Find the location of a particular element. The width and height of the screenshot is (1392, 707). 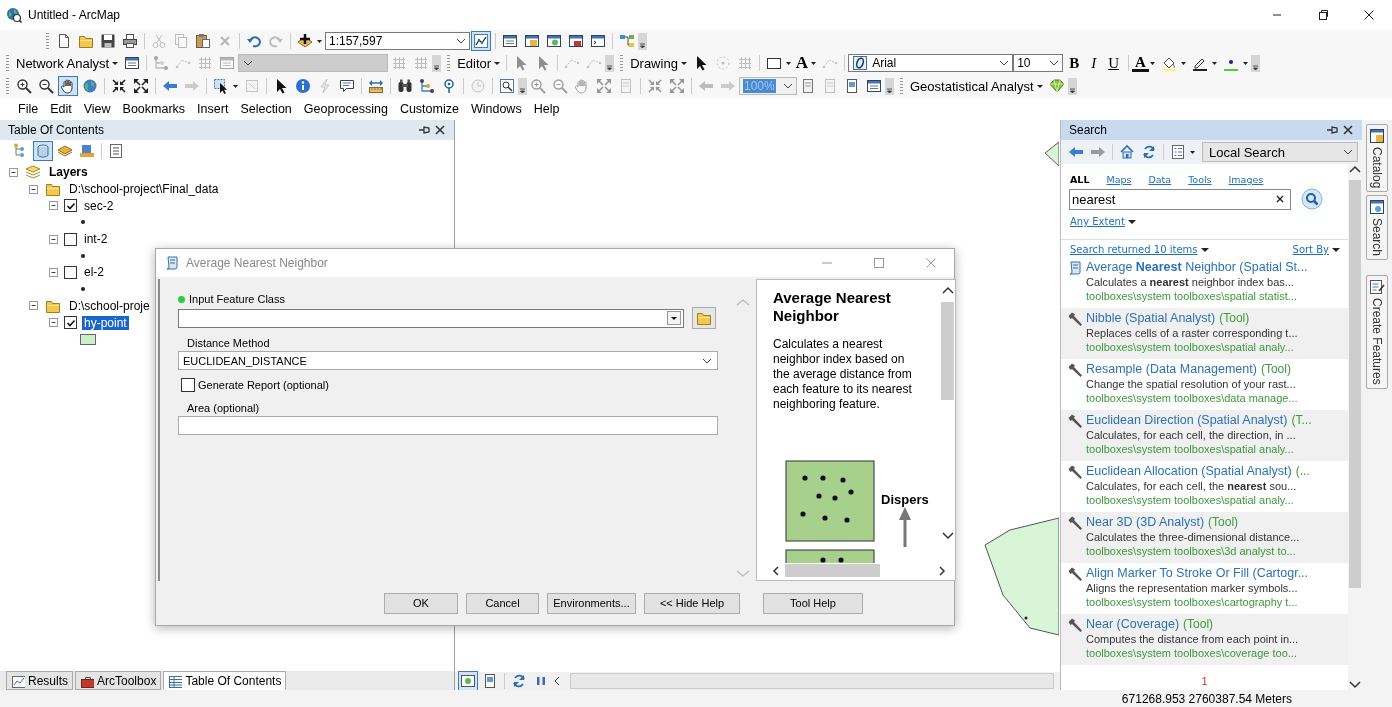

dialog-button: OK is located at coordinates (421, 603).